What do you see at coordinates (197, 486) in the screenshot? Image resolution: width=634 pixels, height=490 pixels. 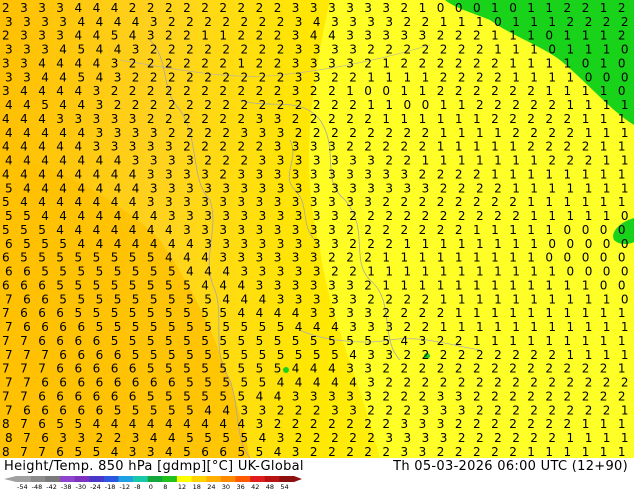 I see `colorbar-tick-label: 18` at bounding box center [197, 486].